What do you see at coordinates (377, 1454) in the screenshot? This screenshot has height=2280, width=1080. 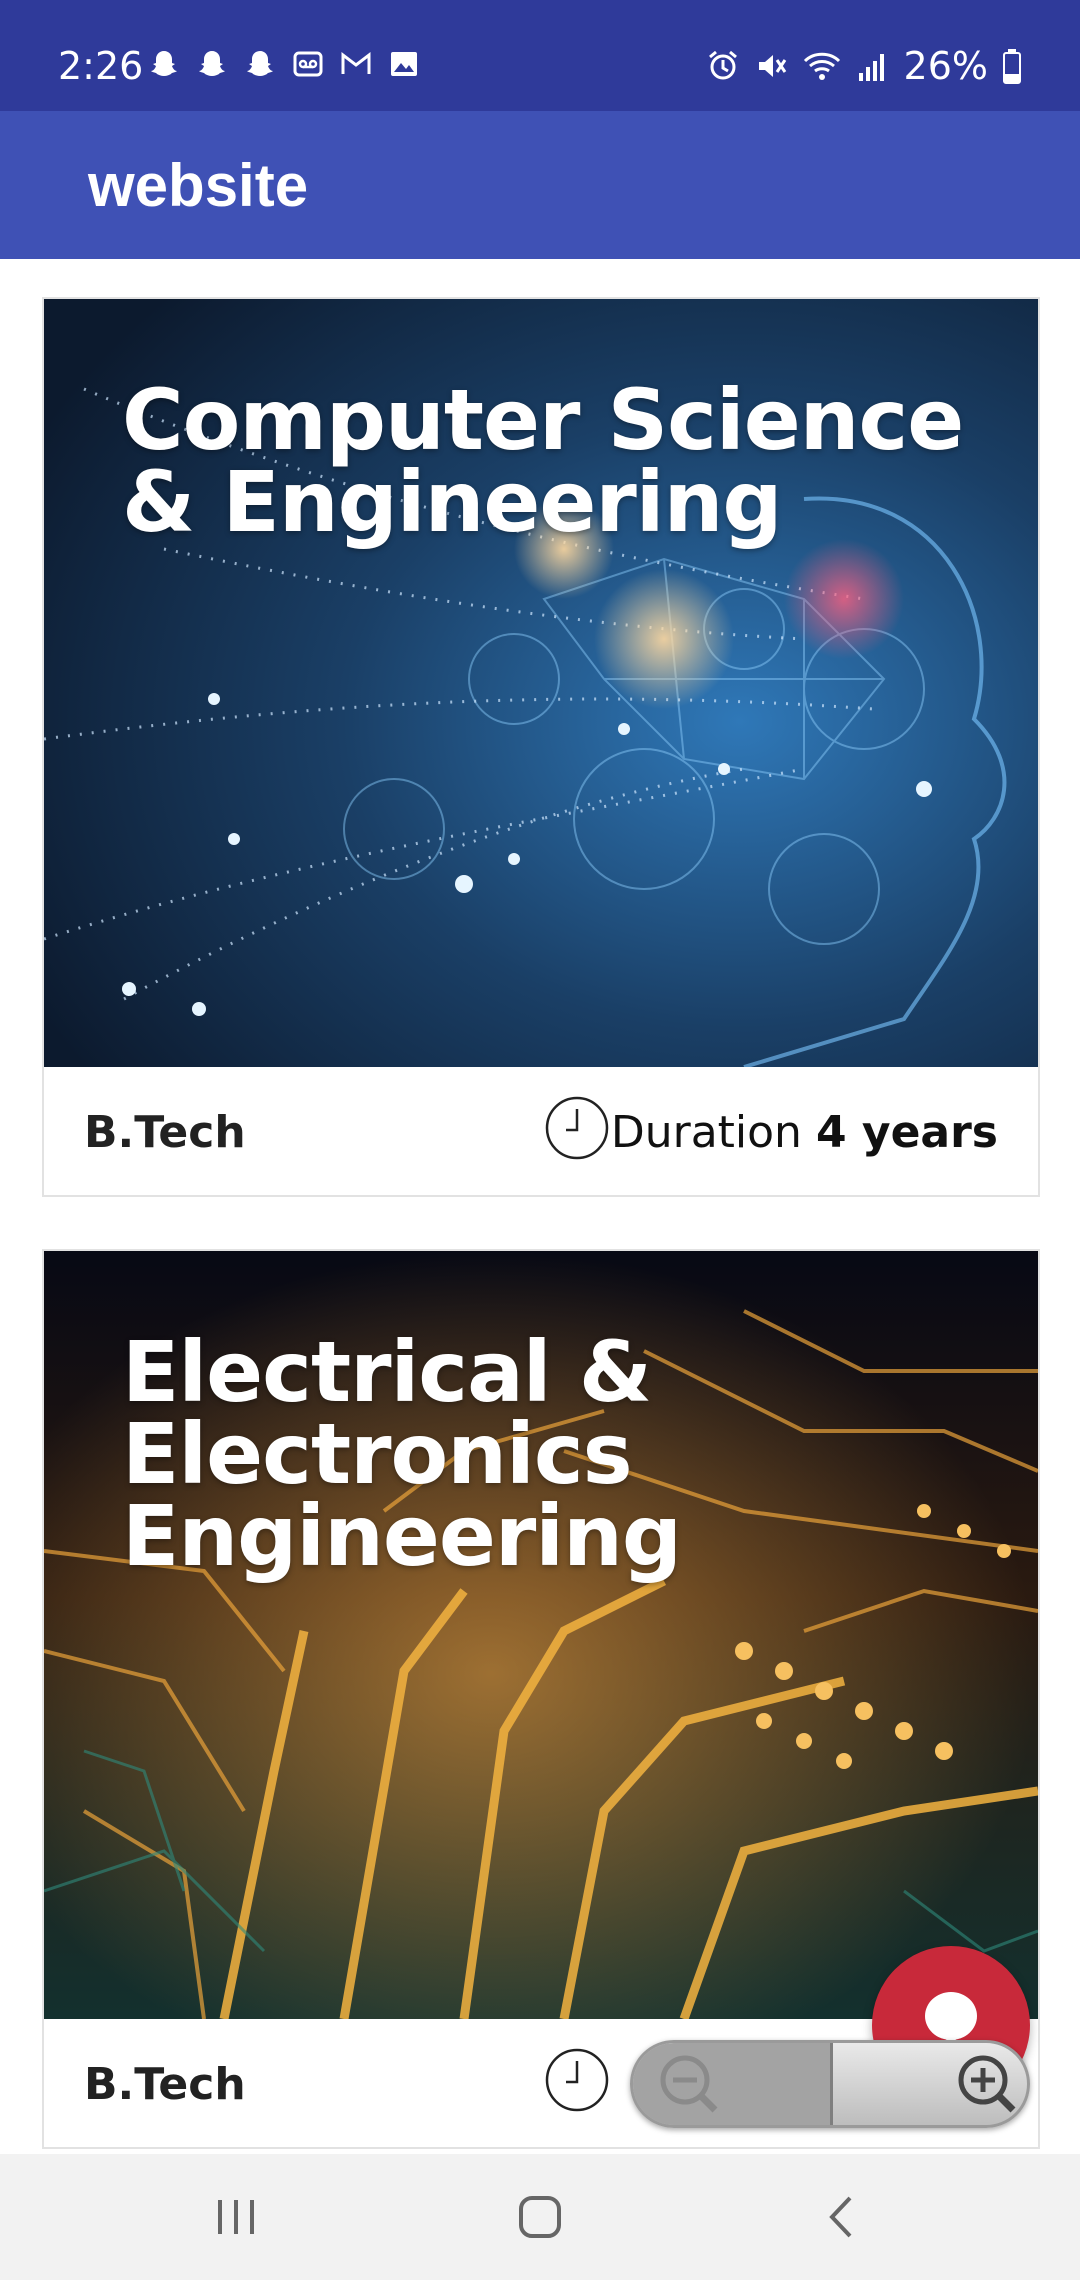 I see `course-title-line: Electronics` at bounding box center [377, 1454].